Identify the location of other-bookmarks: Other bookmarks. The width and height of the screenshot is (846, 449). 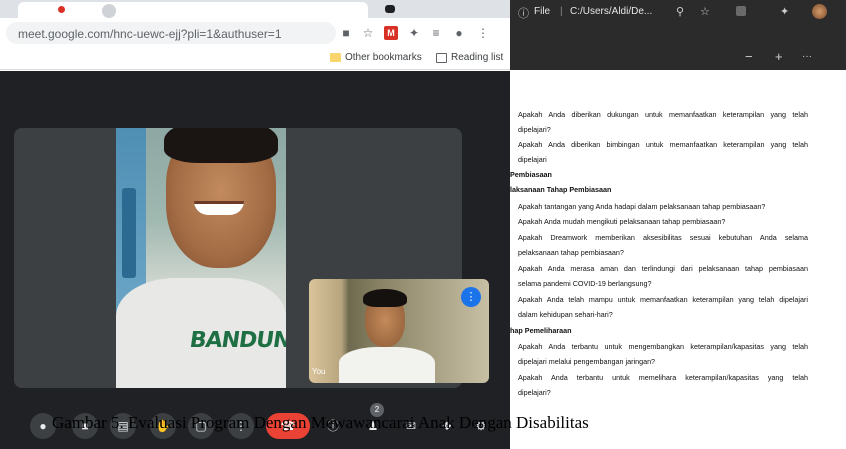
(376, 57).